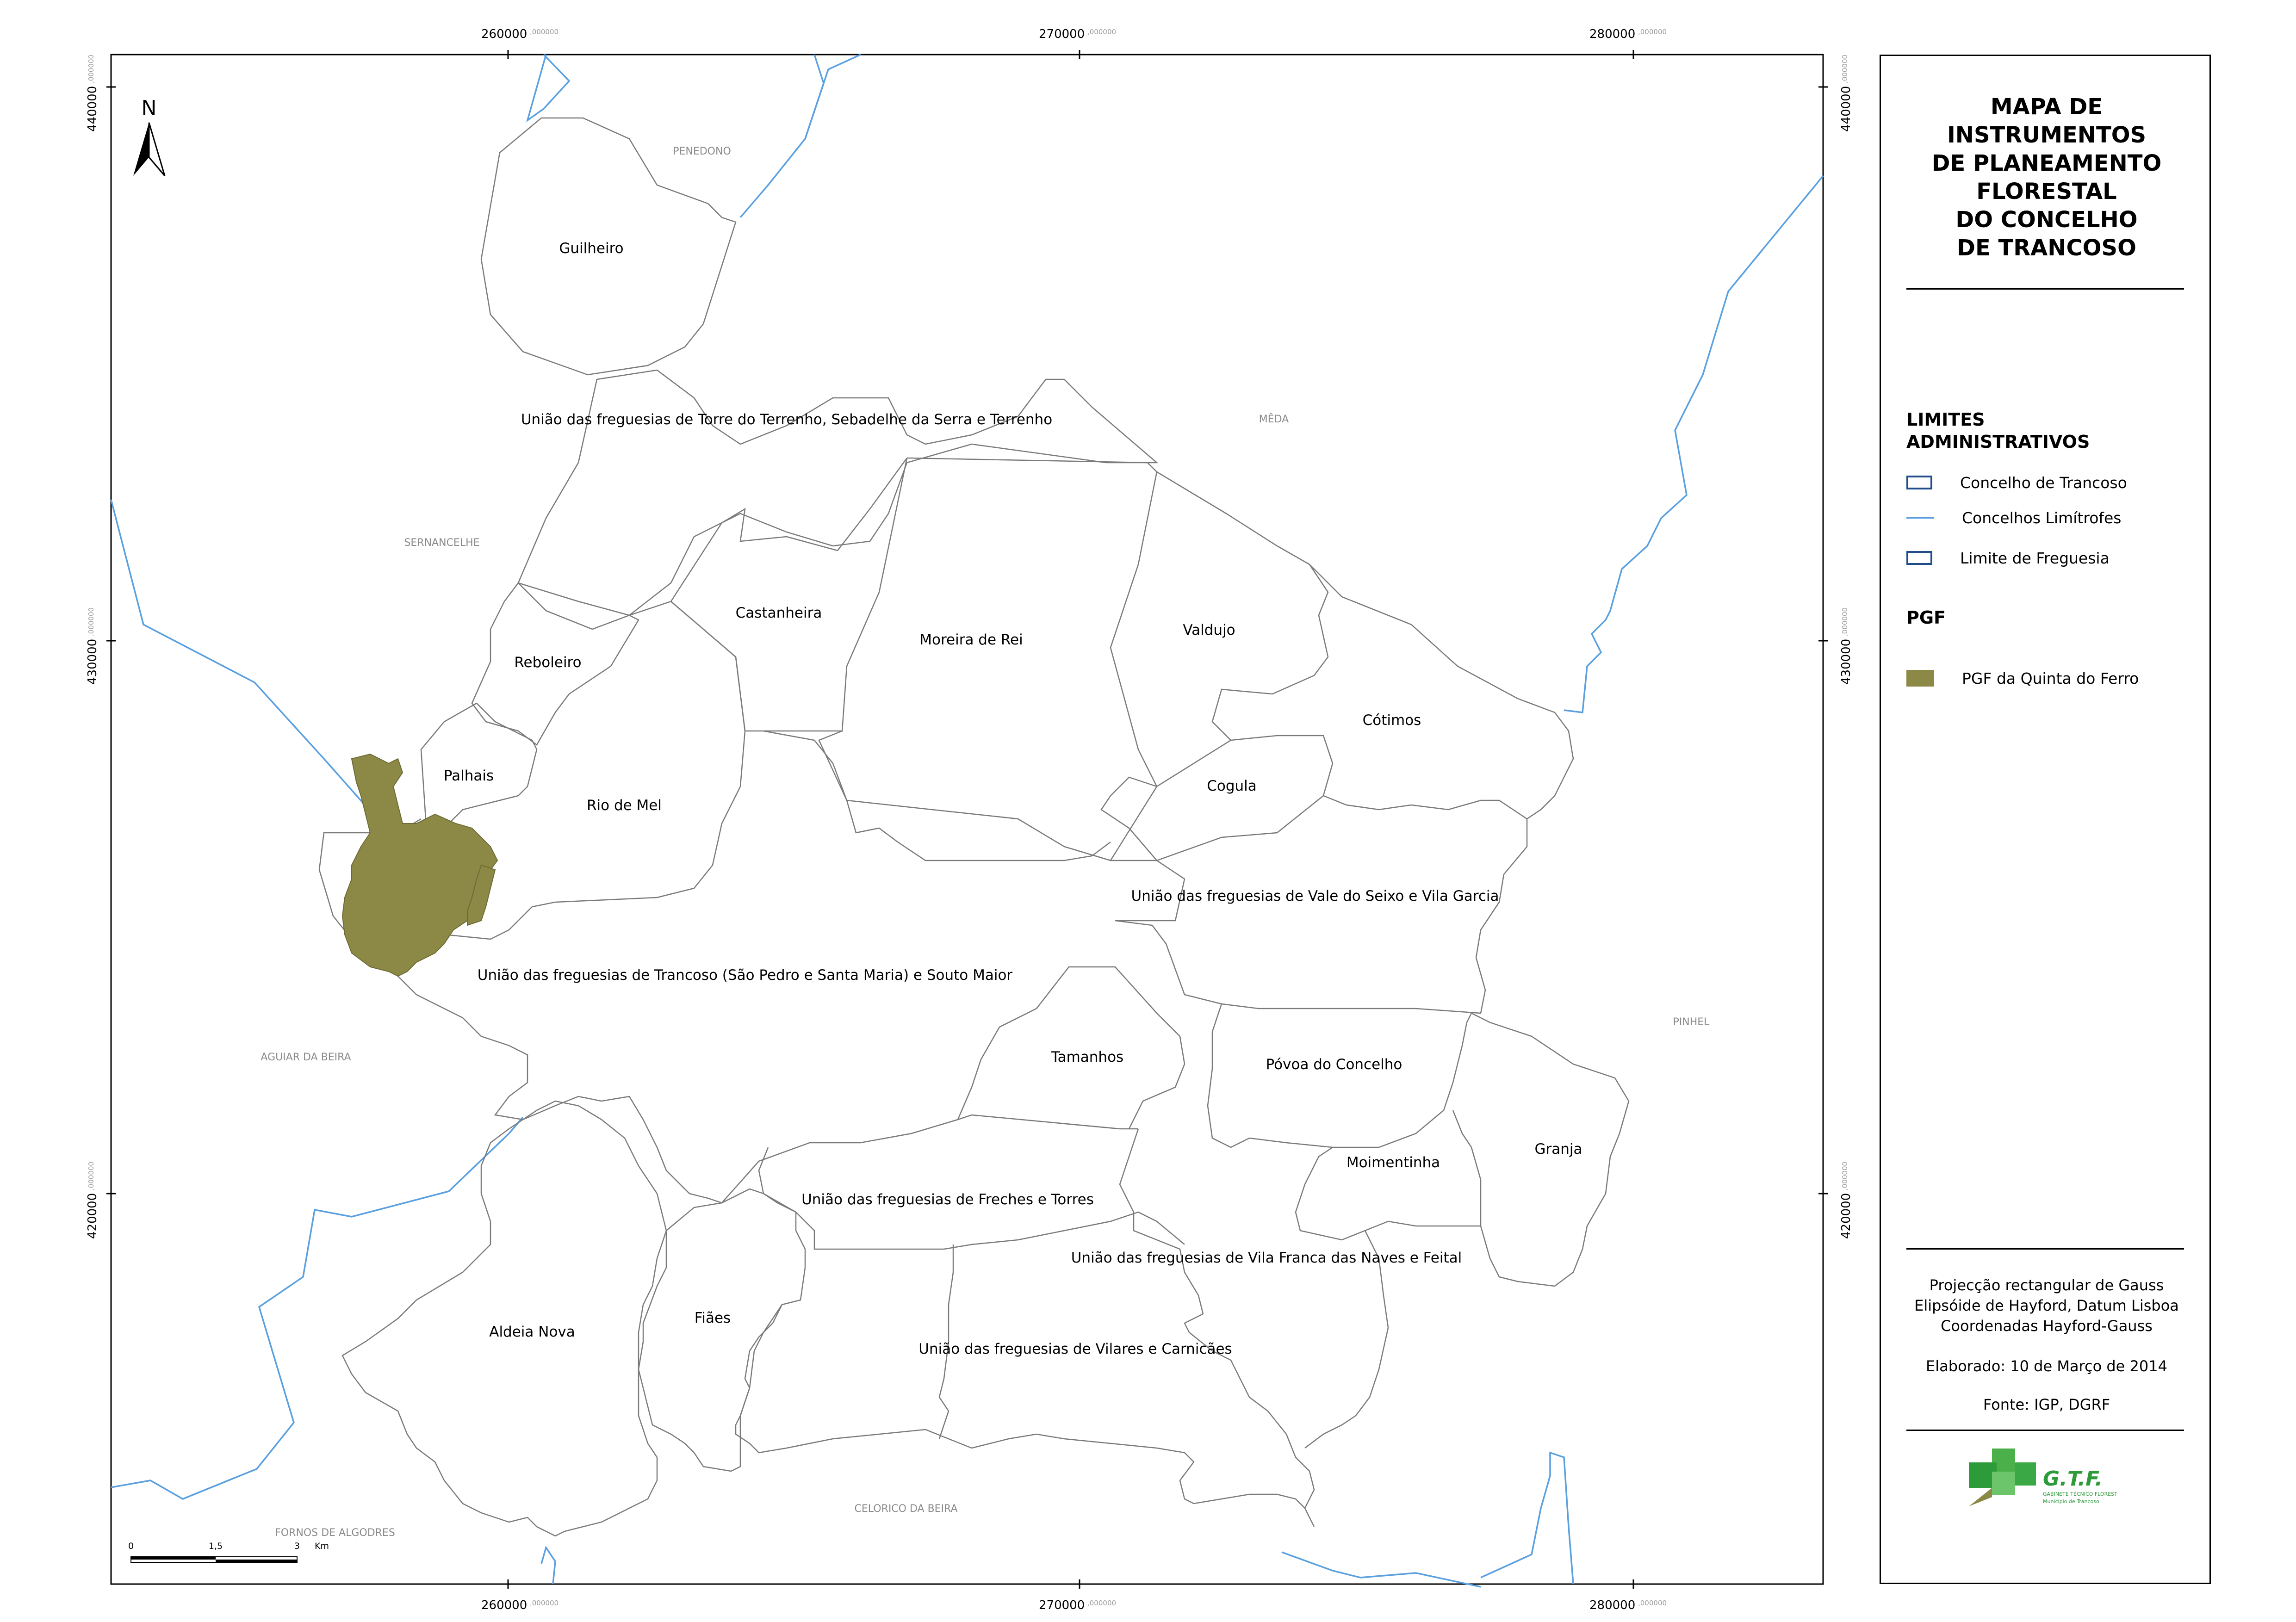 This screenshot has height=1622, width=2296. What do you see at coordinates (544, 1603) in the screenshot?
I see `coord-x-bottom-1-dec: ,000000` at bounding box center [544, 1603].